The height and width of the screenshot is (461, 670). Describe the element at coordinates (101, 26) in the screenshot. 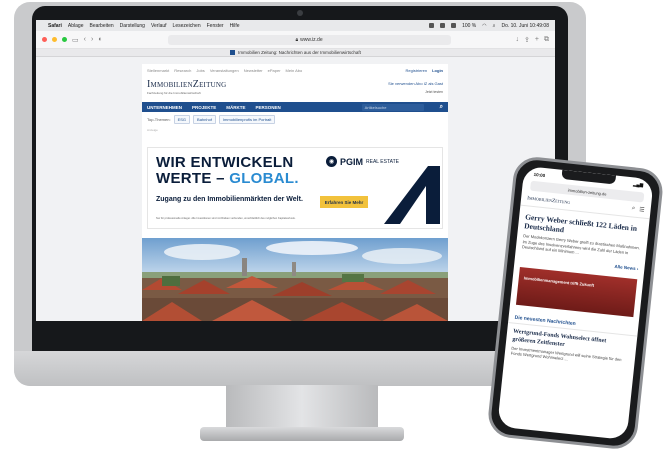

I see `menu-item: Bearbeiten` at that location.